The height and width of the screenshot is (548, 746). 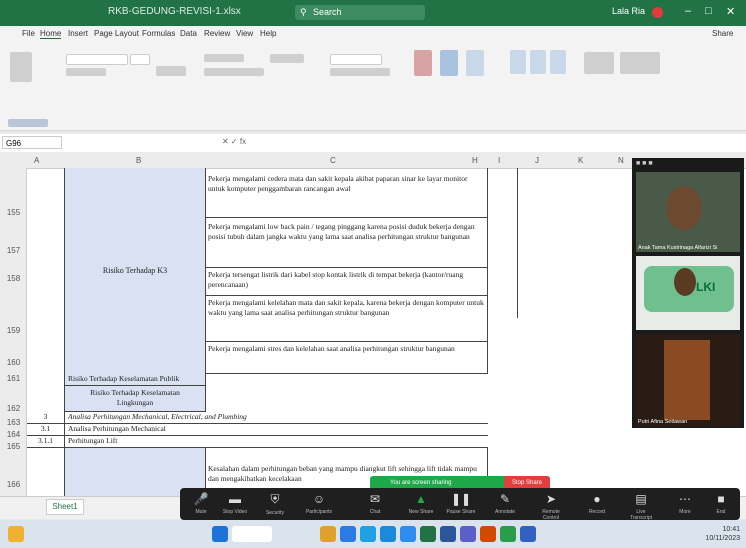 What do you see at coordinates (721, 503) in the screenshot?
I see `end-button: ■ End` at bounding box center [721, 503].